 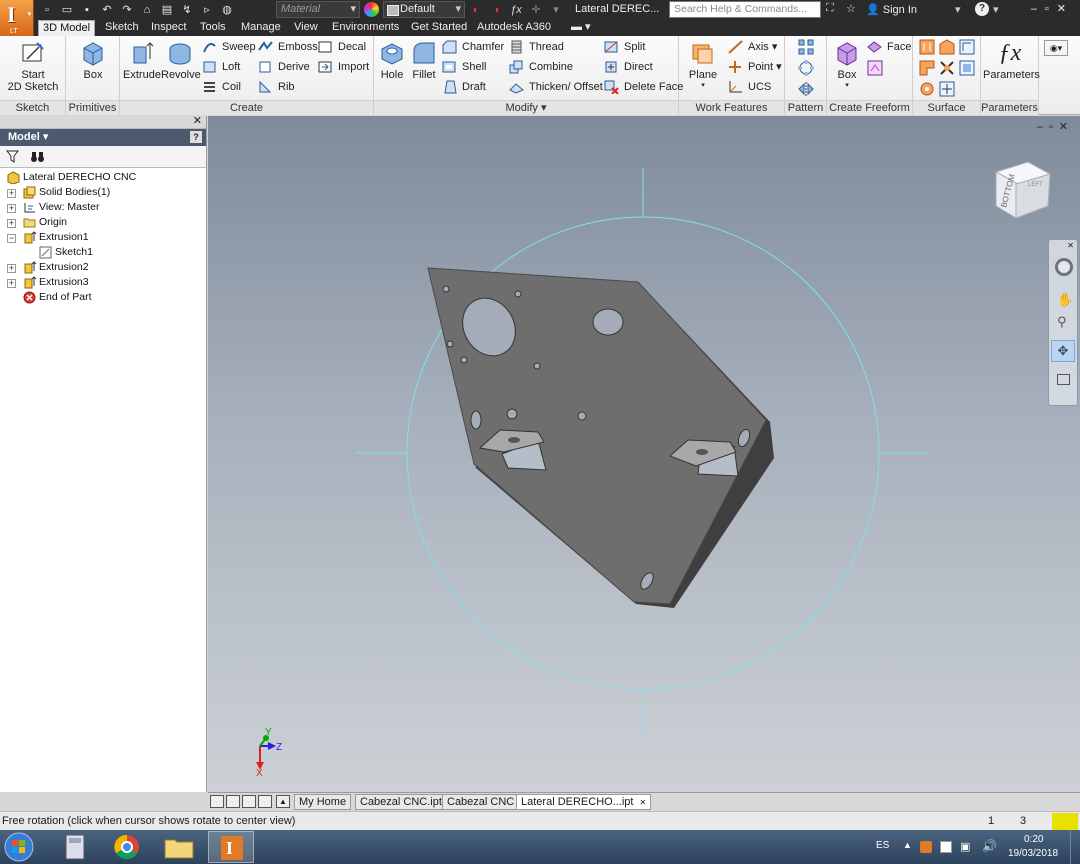 I want to click on doc-tab-lateral-derecho: Lateral DERECHO...ipt ✕, so click(x=584, y=802).